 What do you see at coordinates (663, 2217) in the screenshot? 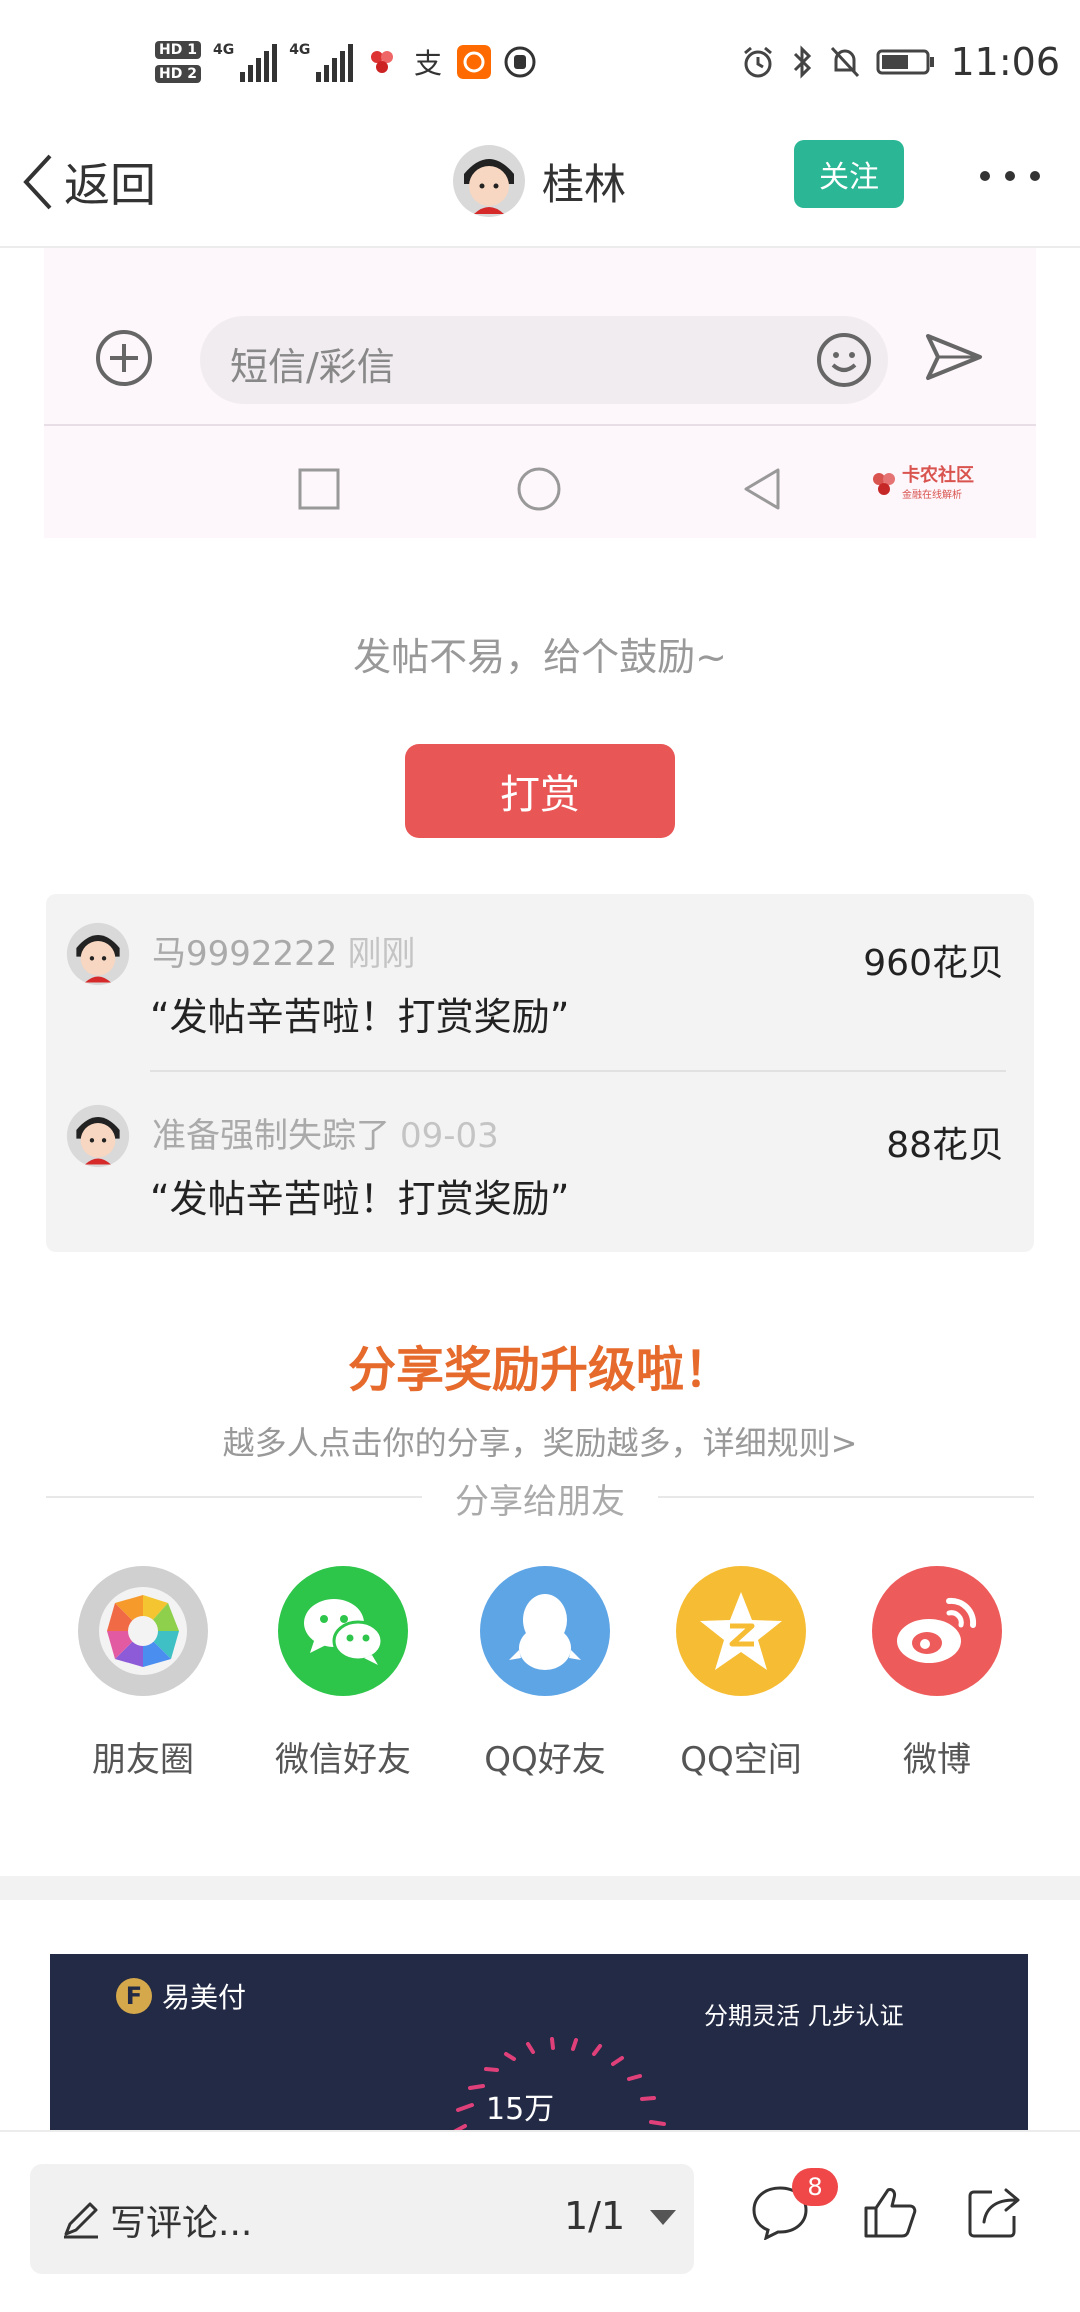
I see `caret-down-icon` at bounding box center [663, 2217].